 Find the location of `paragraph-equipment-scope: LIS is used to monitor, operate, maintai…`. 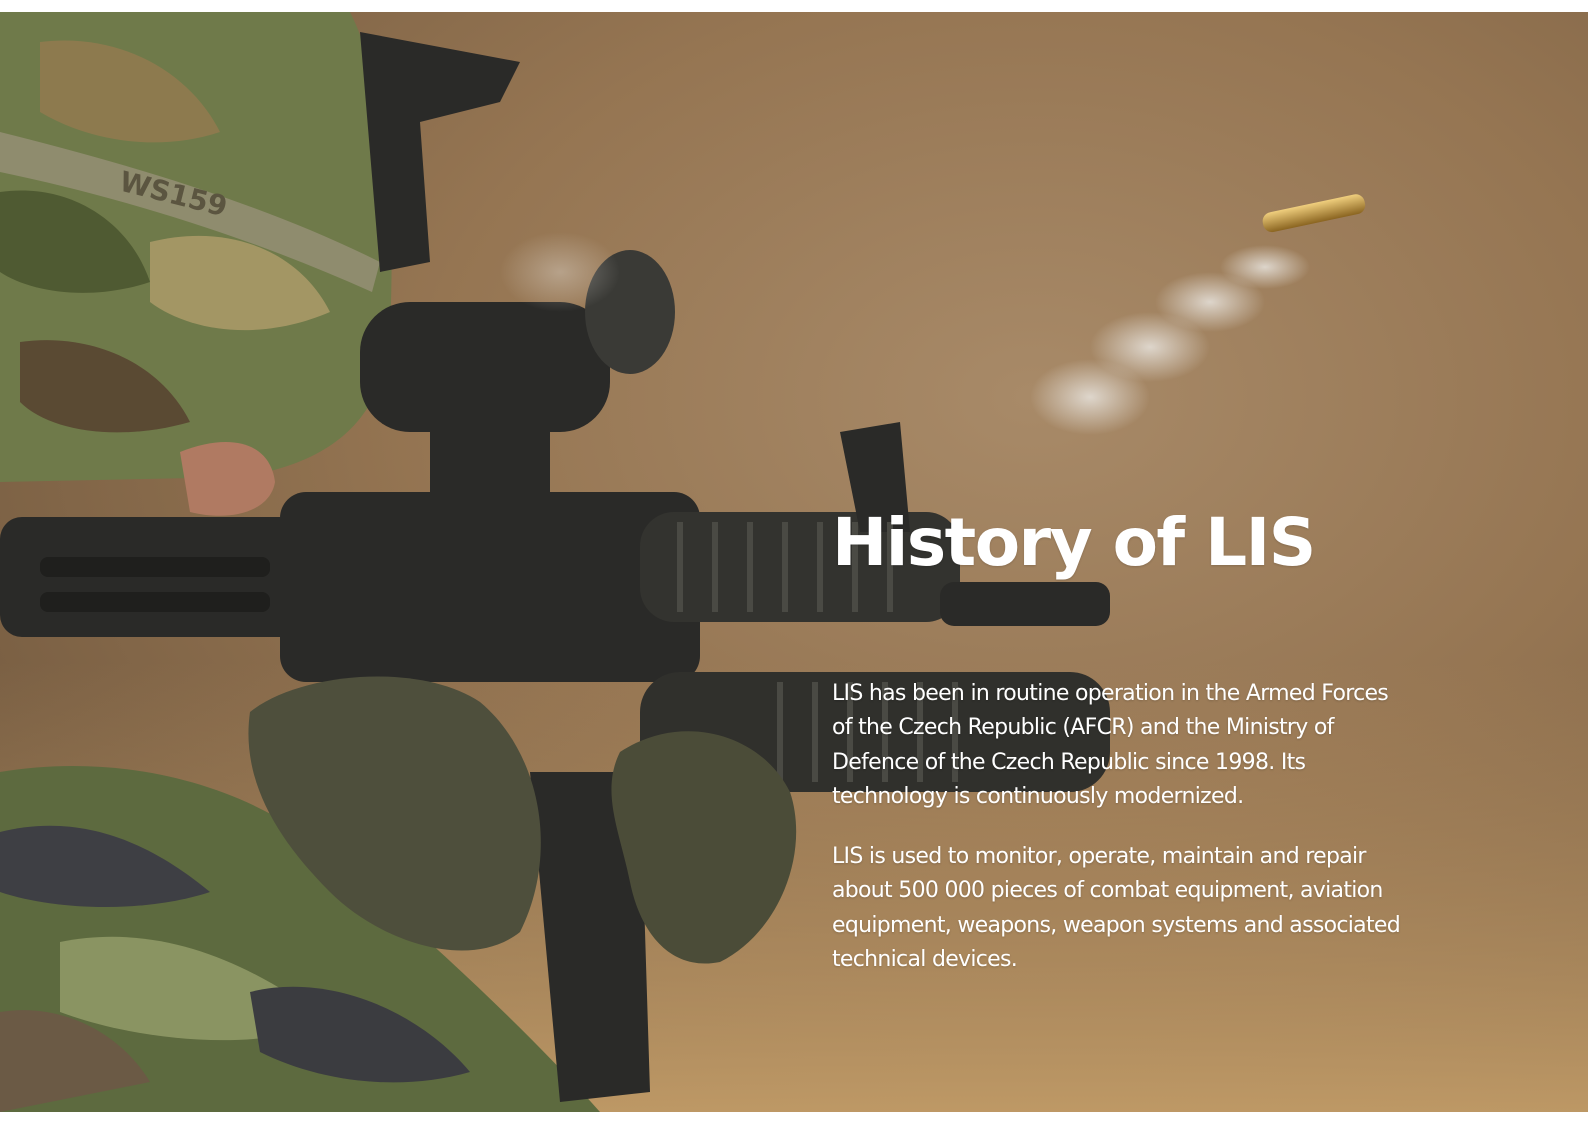

paragraph-equipment-scope: LIS is used to monitor, operate, maintai… is located at coordinates (1116, 908).